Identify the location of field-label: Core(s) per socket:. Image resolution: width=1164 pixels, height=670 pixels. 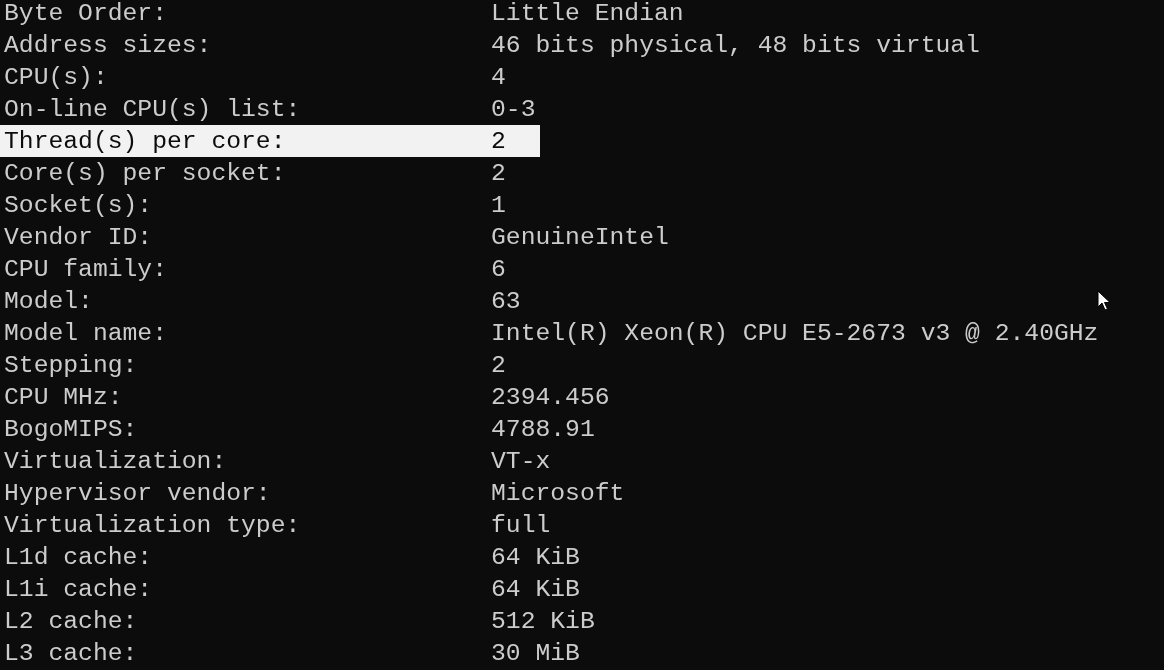
(145, 173).